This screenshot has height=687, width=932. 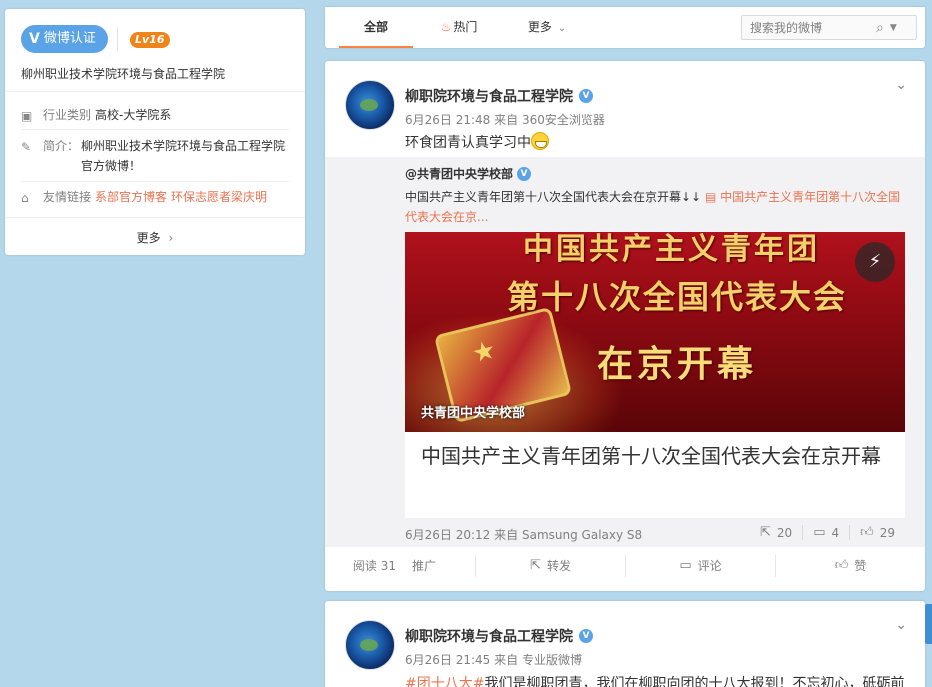 I want to click on edit-icon: ✎, so click(x=26, y=147).